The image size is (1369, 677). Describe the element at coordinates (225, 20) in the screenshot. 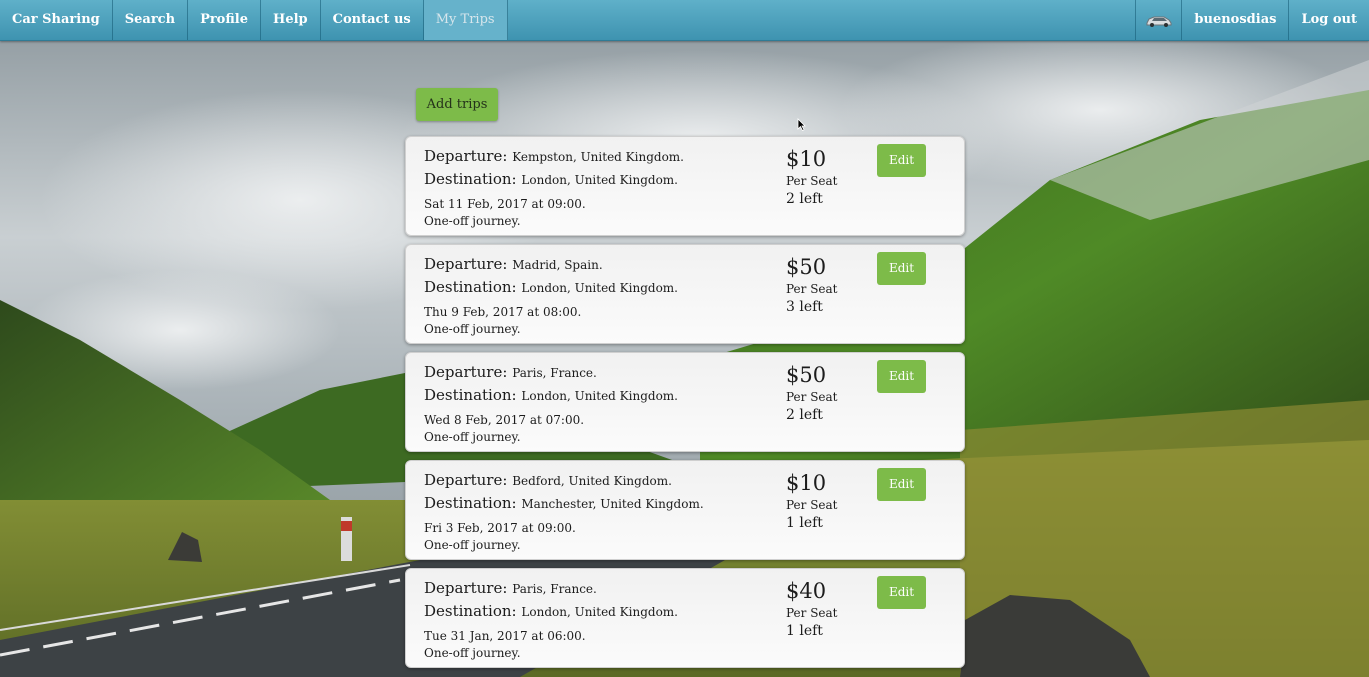

I see `nav-item-profile: Profile` at that location.